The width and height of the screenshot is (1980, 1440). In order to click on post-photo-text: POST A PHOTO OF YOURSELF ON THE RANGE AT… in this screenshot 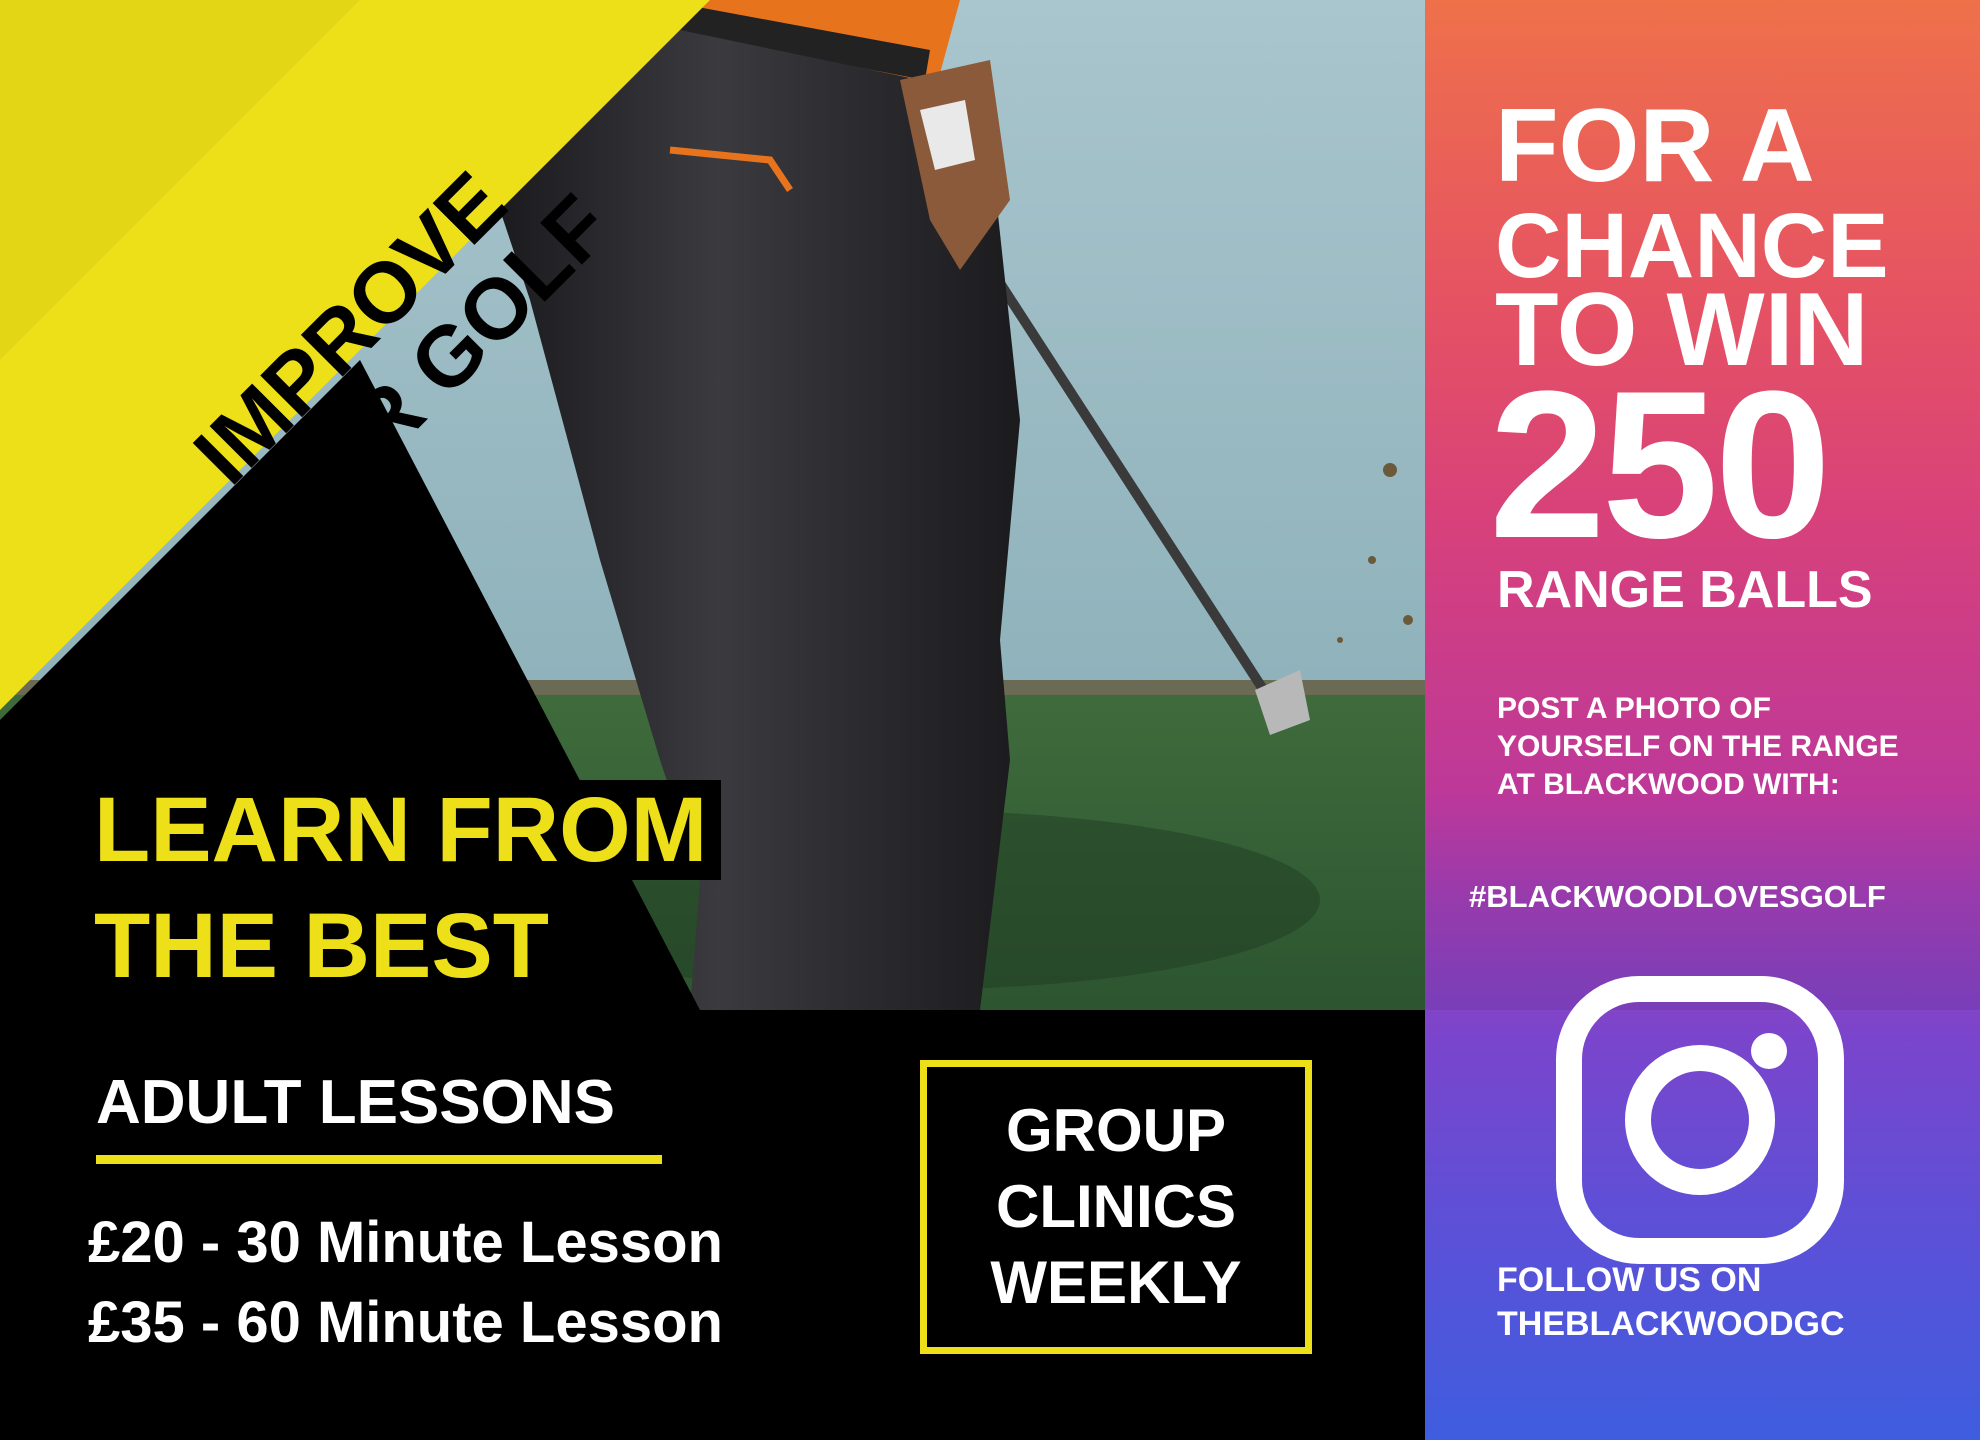, I will do `click(1698, 746)`.